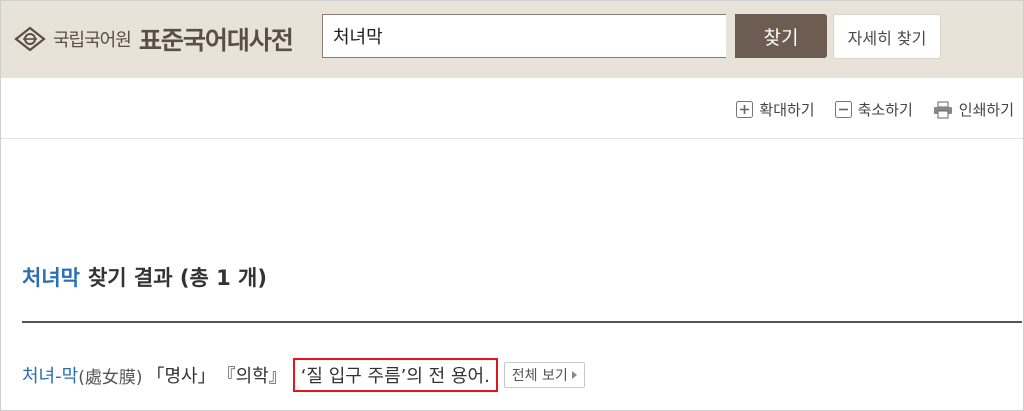 The height and width of the screenshot is (411, 1024). I want to click on result-title: 처녀막 찾기 결과 (총 1 개), so click(144, 277).